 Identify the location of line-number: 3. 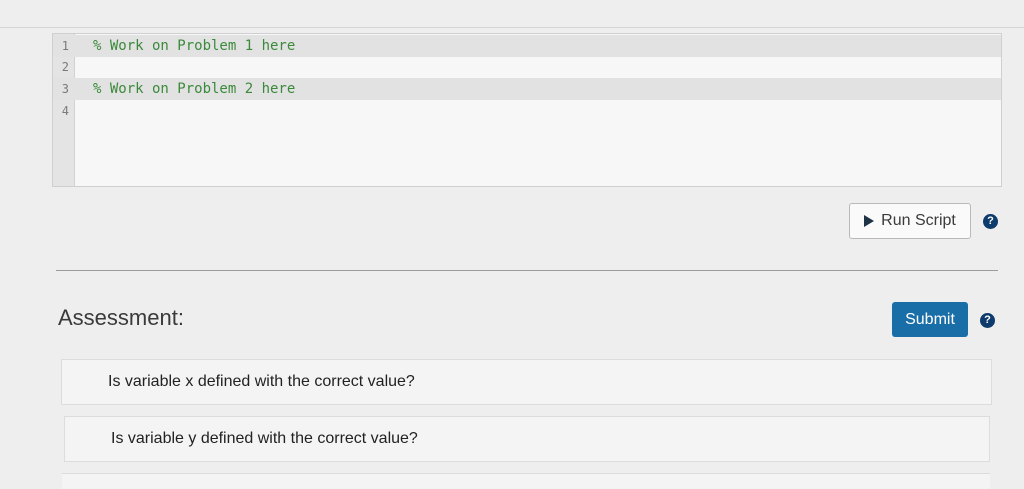
(65, 89).